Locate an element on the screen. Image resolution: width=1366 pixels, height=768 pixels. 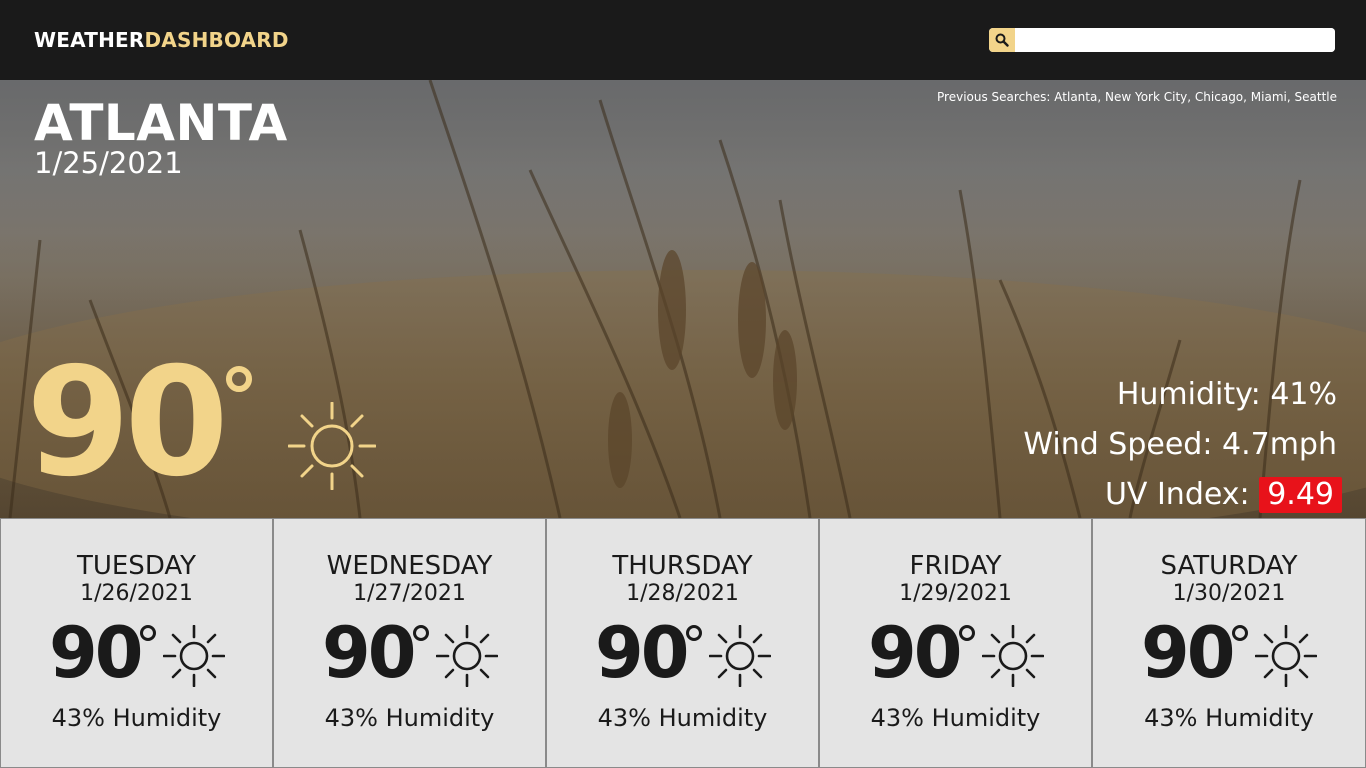
search-bar is located at coordinates (1162, 40).